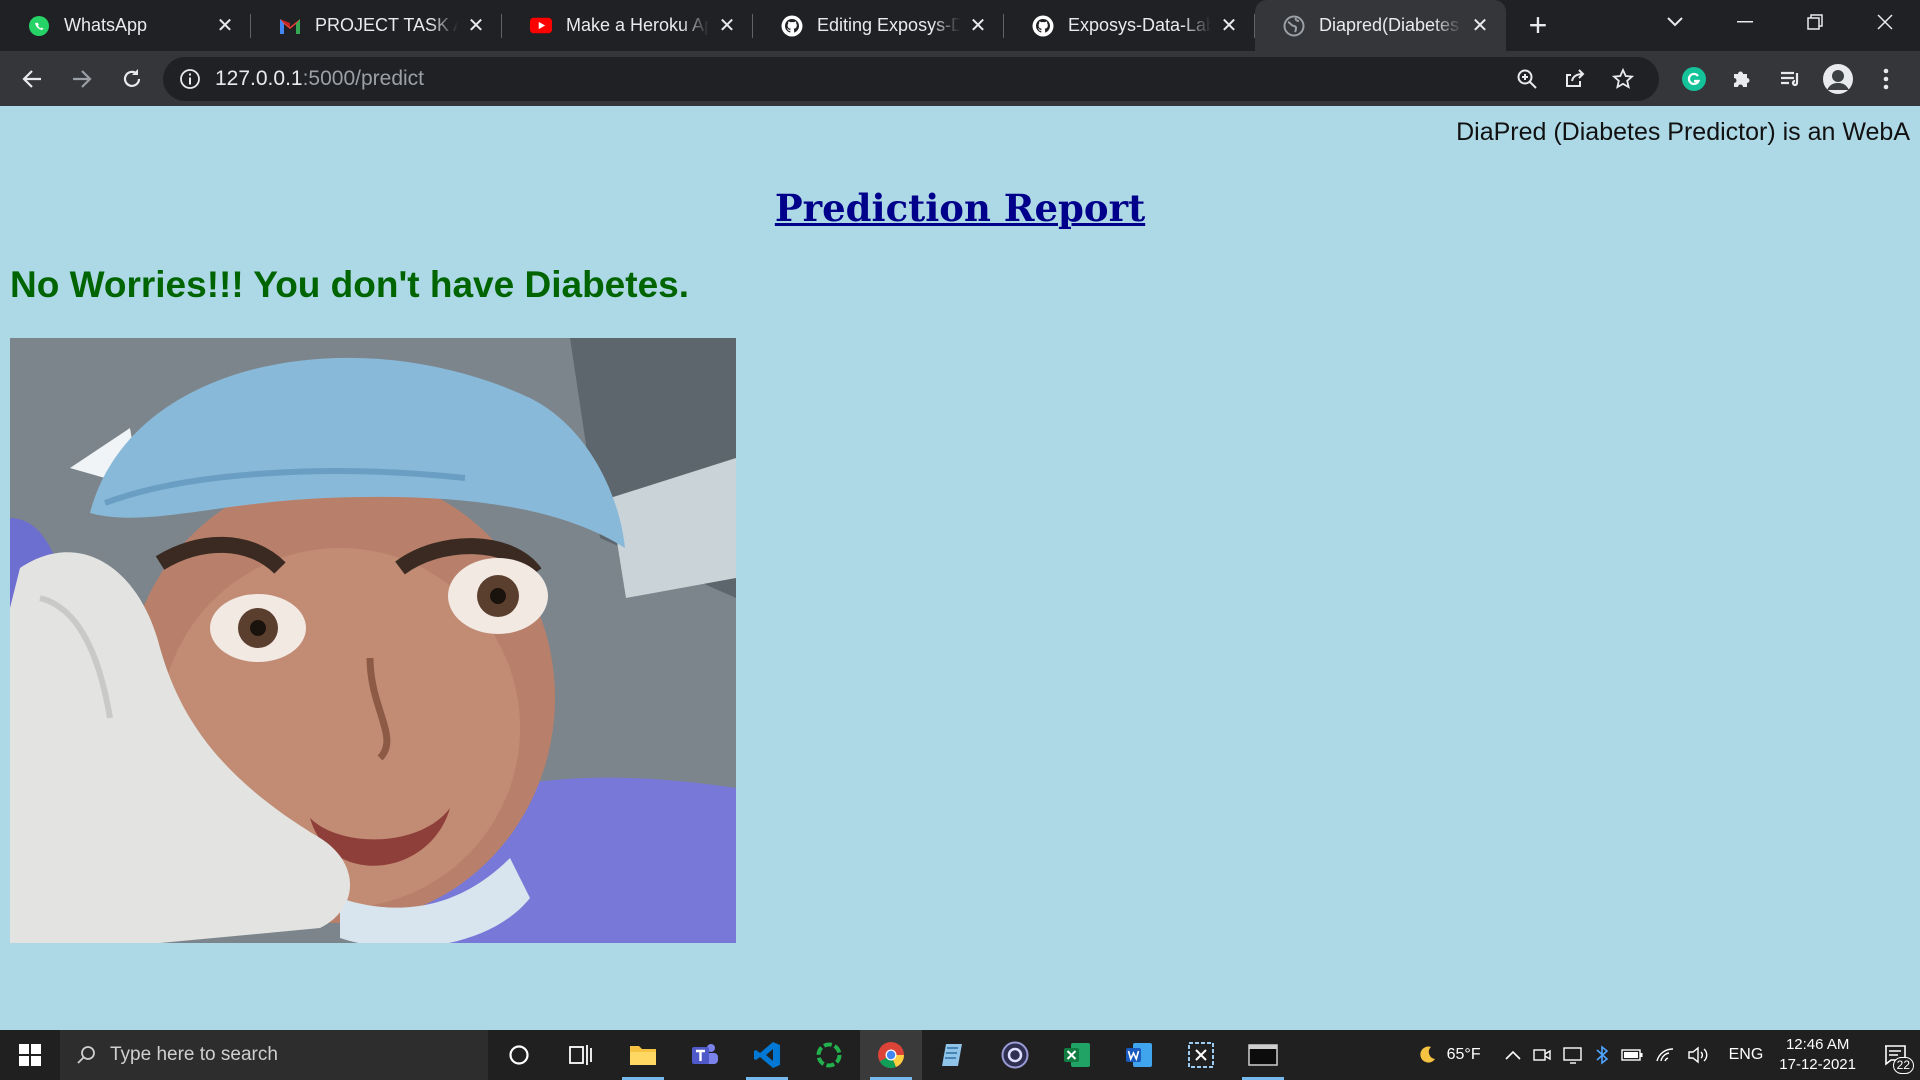  I want to click on weather-widget: 65°F, so click(1449, 1055).